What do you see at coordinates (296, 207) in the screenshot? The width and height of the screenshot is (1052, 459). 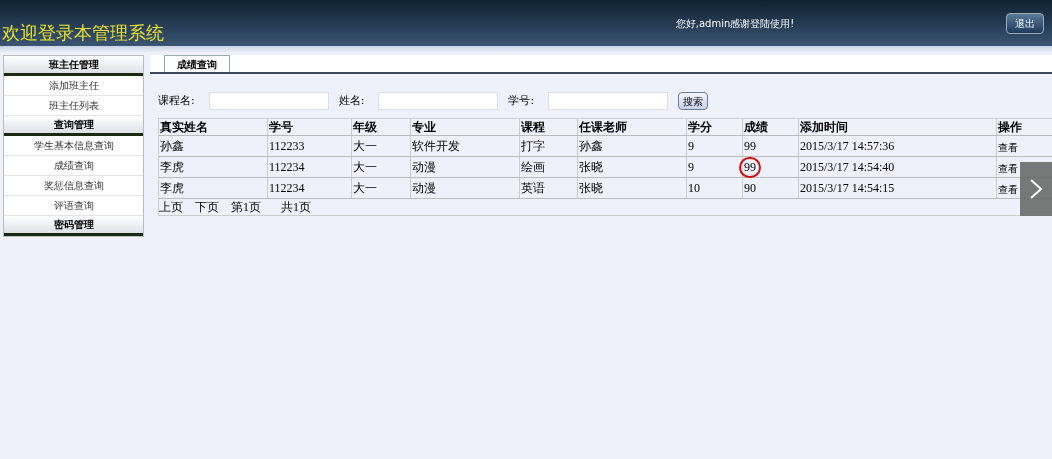 I see `pager-link: 共1页` at bounding box center [296, 207].